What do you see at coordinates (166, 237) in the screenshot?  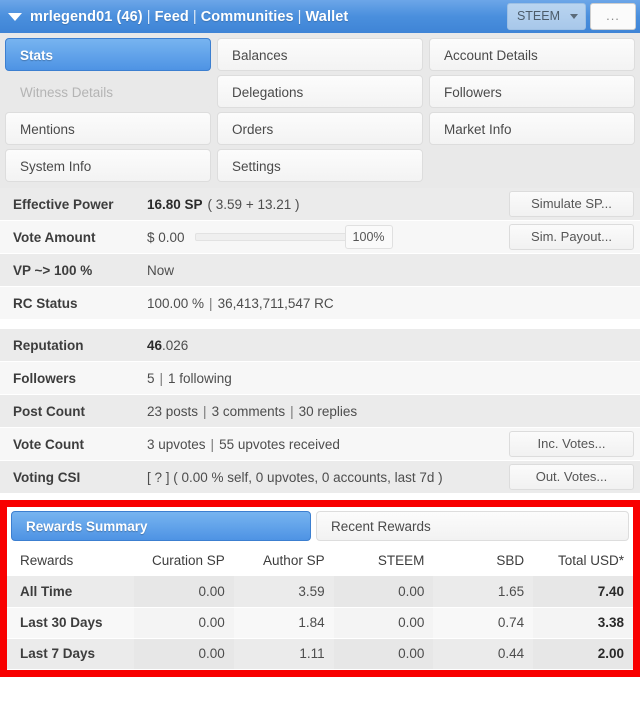 I see `vote-amount-value: $ 0.00` at bounding box center [166, 237].